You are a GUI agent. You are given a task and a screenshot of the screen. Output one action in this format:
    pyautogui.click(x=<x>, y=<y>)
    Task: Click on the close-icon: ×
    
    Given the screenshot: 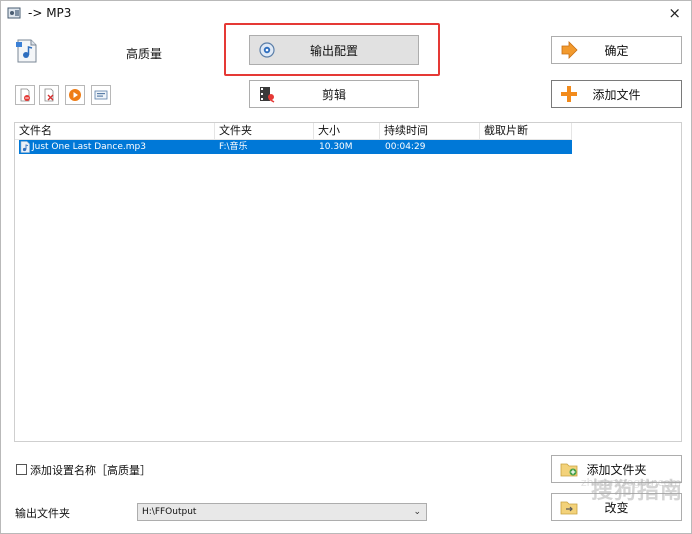 What is the action you would take?
    pyautogui.click(x=674, y=13)
    